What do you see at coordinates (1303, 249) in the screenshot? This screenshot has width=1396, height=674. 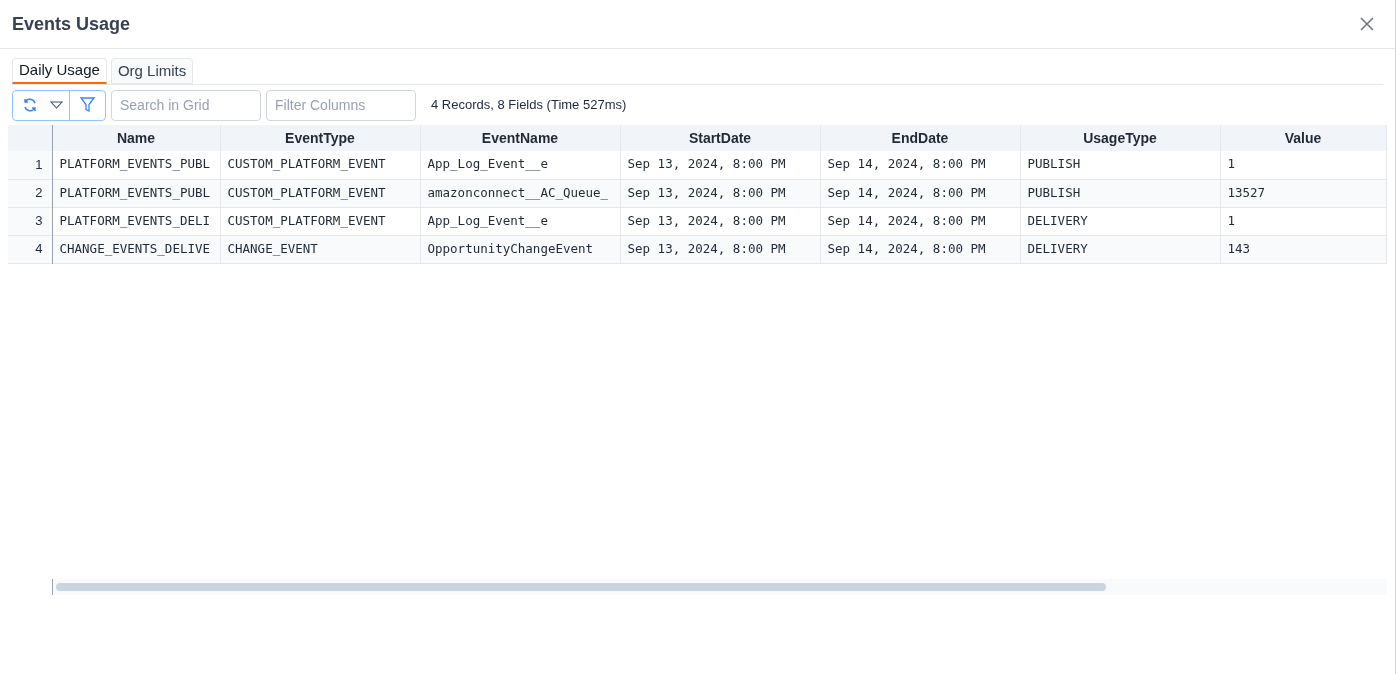 I see `table-cell: 143` at bounding box center [1303, 249].